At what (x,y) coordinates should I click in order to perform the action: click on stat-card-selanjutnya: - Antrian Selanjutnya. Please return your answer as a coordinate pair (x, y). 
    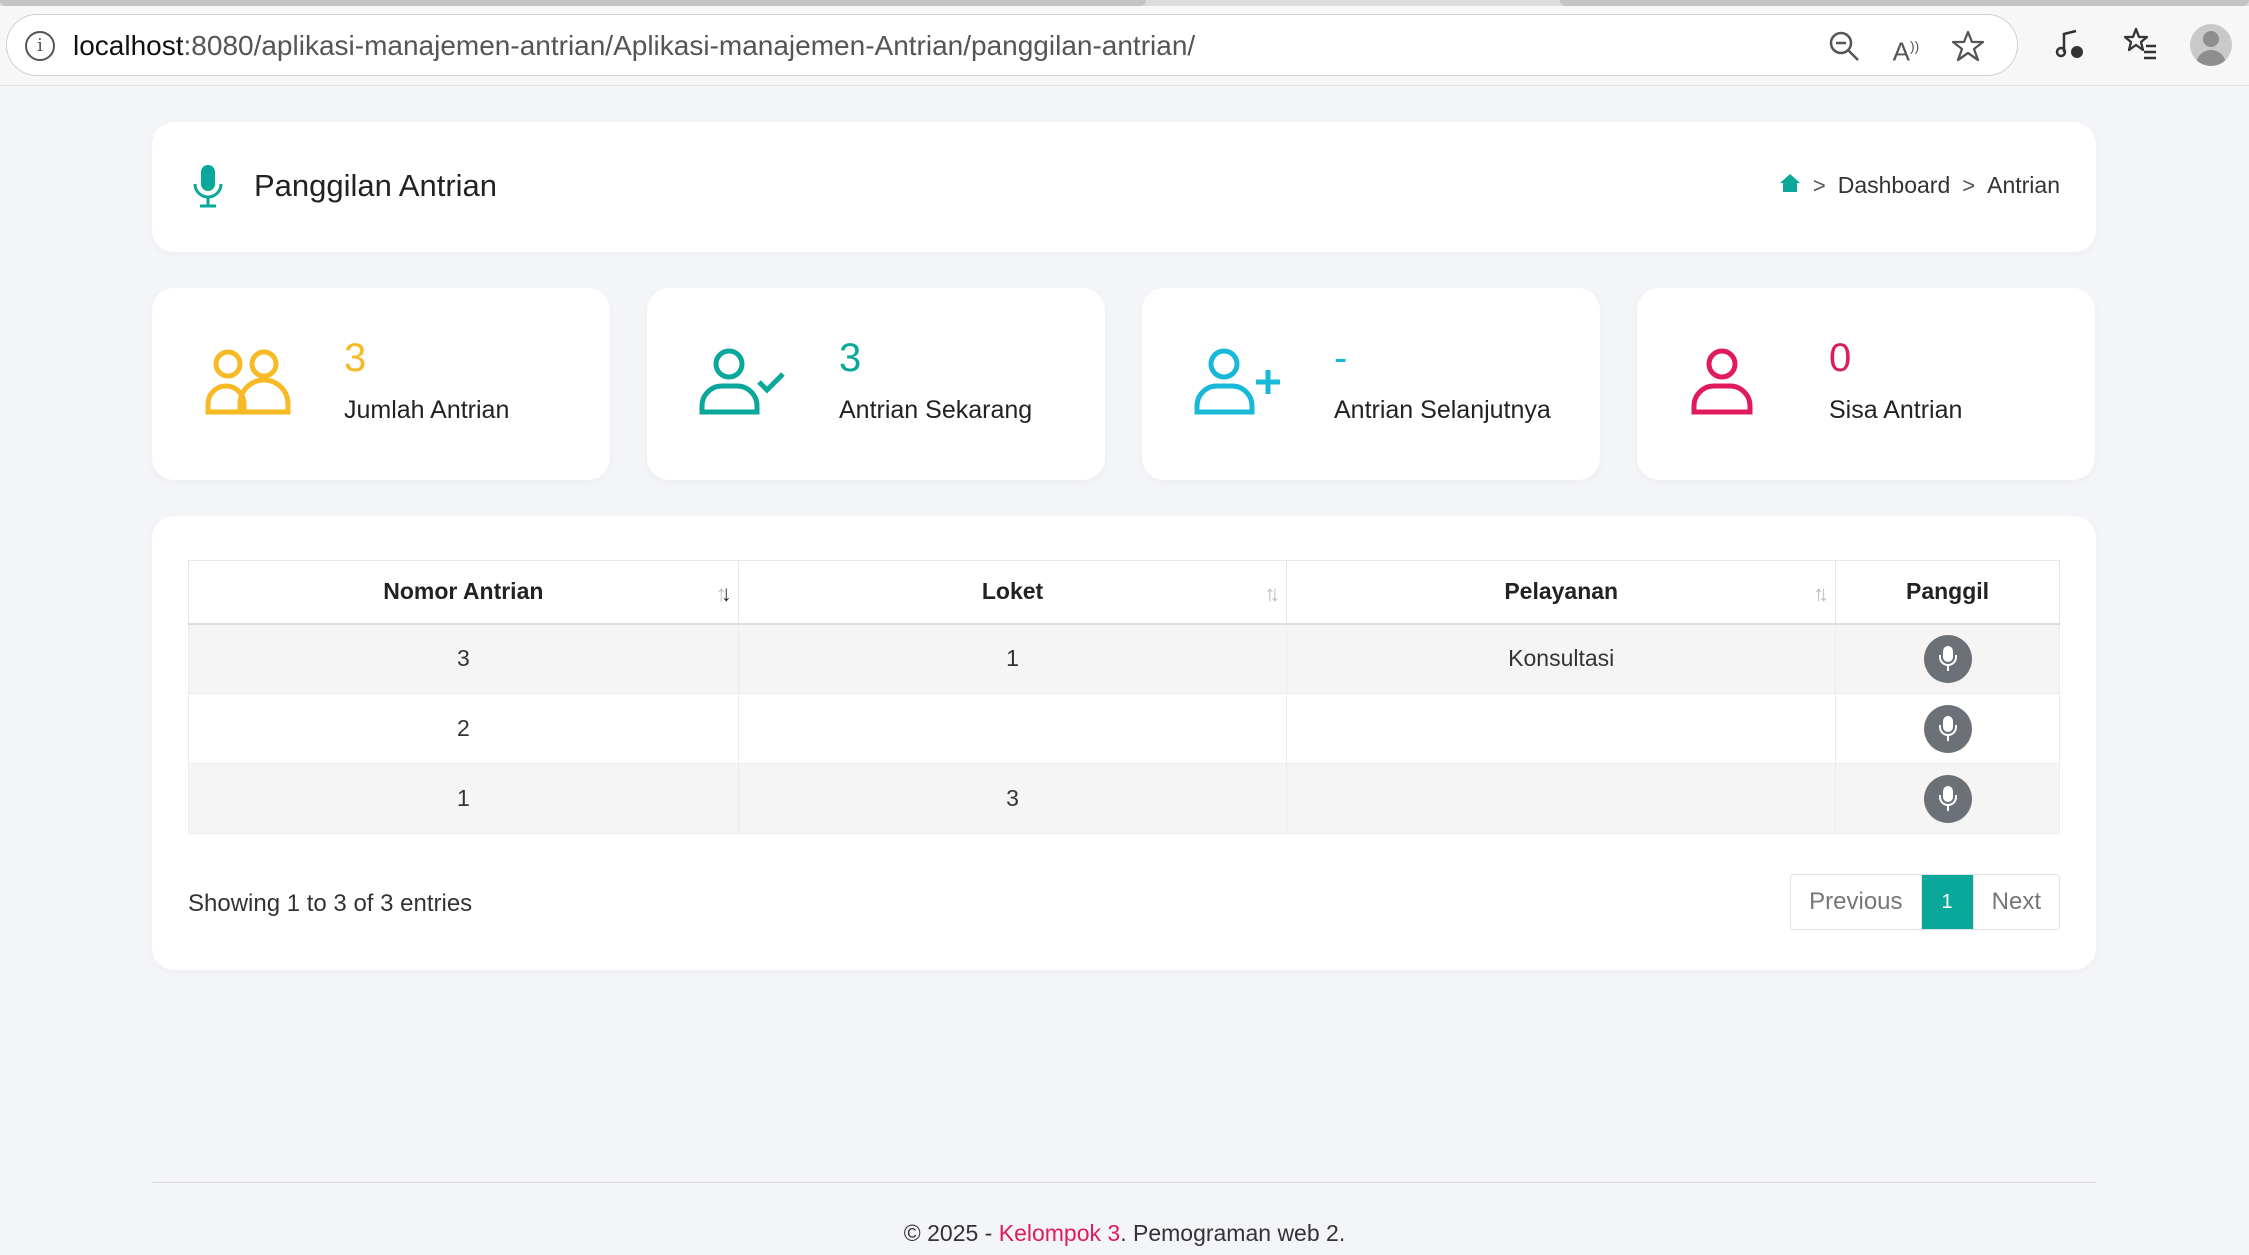
    Looking at the image, I should click on (1371, 384).